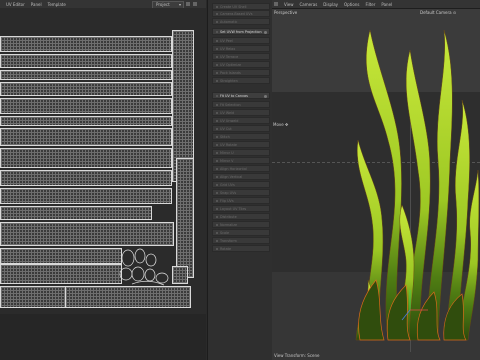  What do you see at coordinates (276, 4) in the screenshot?
I see `viewport-icon` at bounding box center [276, 4].